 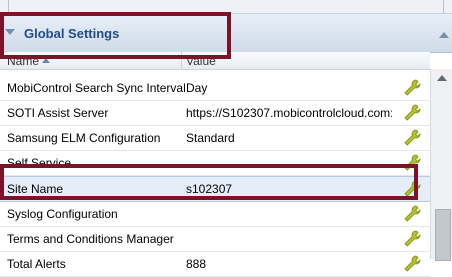 What do you see at coordinates (36, 264) in the screenshot?
I see `setting-name: Total Alerts` at bounding box center [36, 264].